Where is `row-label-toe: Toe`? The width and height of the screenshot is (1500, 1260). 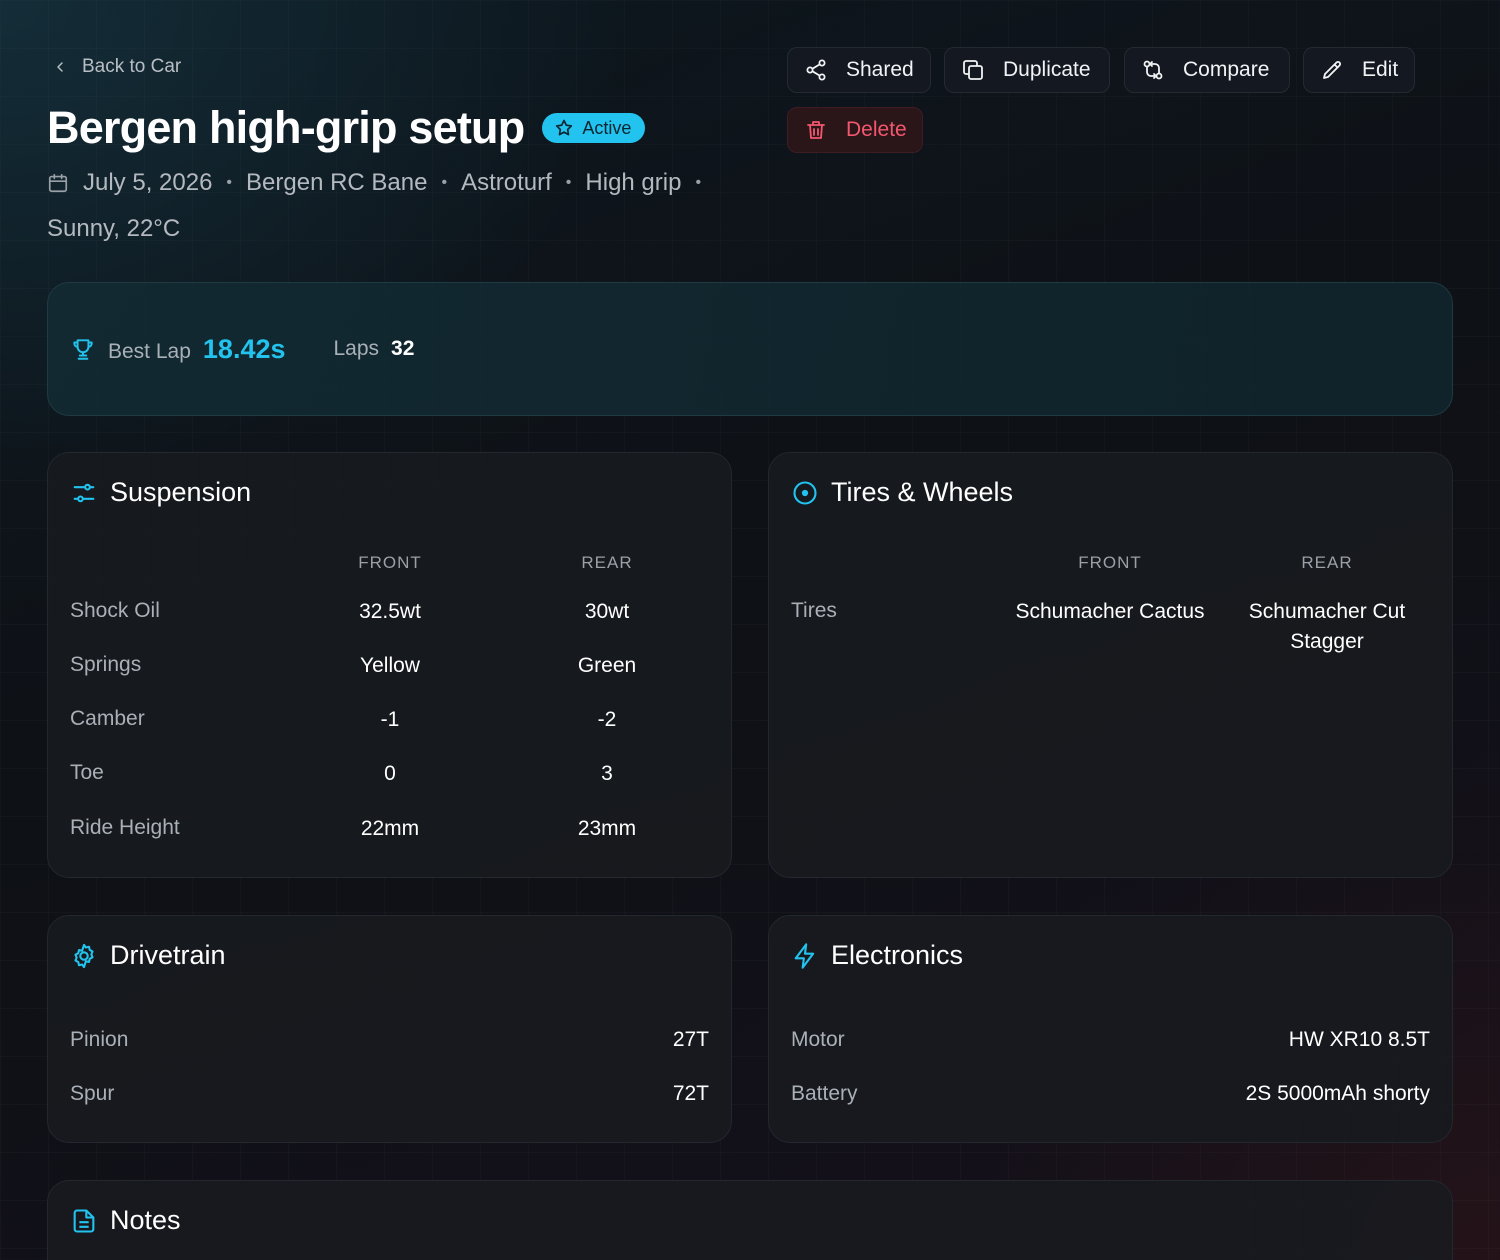 row-label-toe: Toe is located at coordinates (87, 772).